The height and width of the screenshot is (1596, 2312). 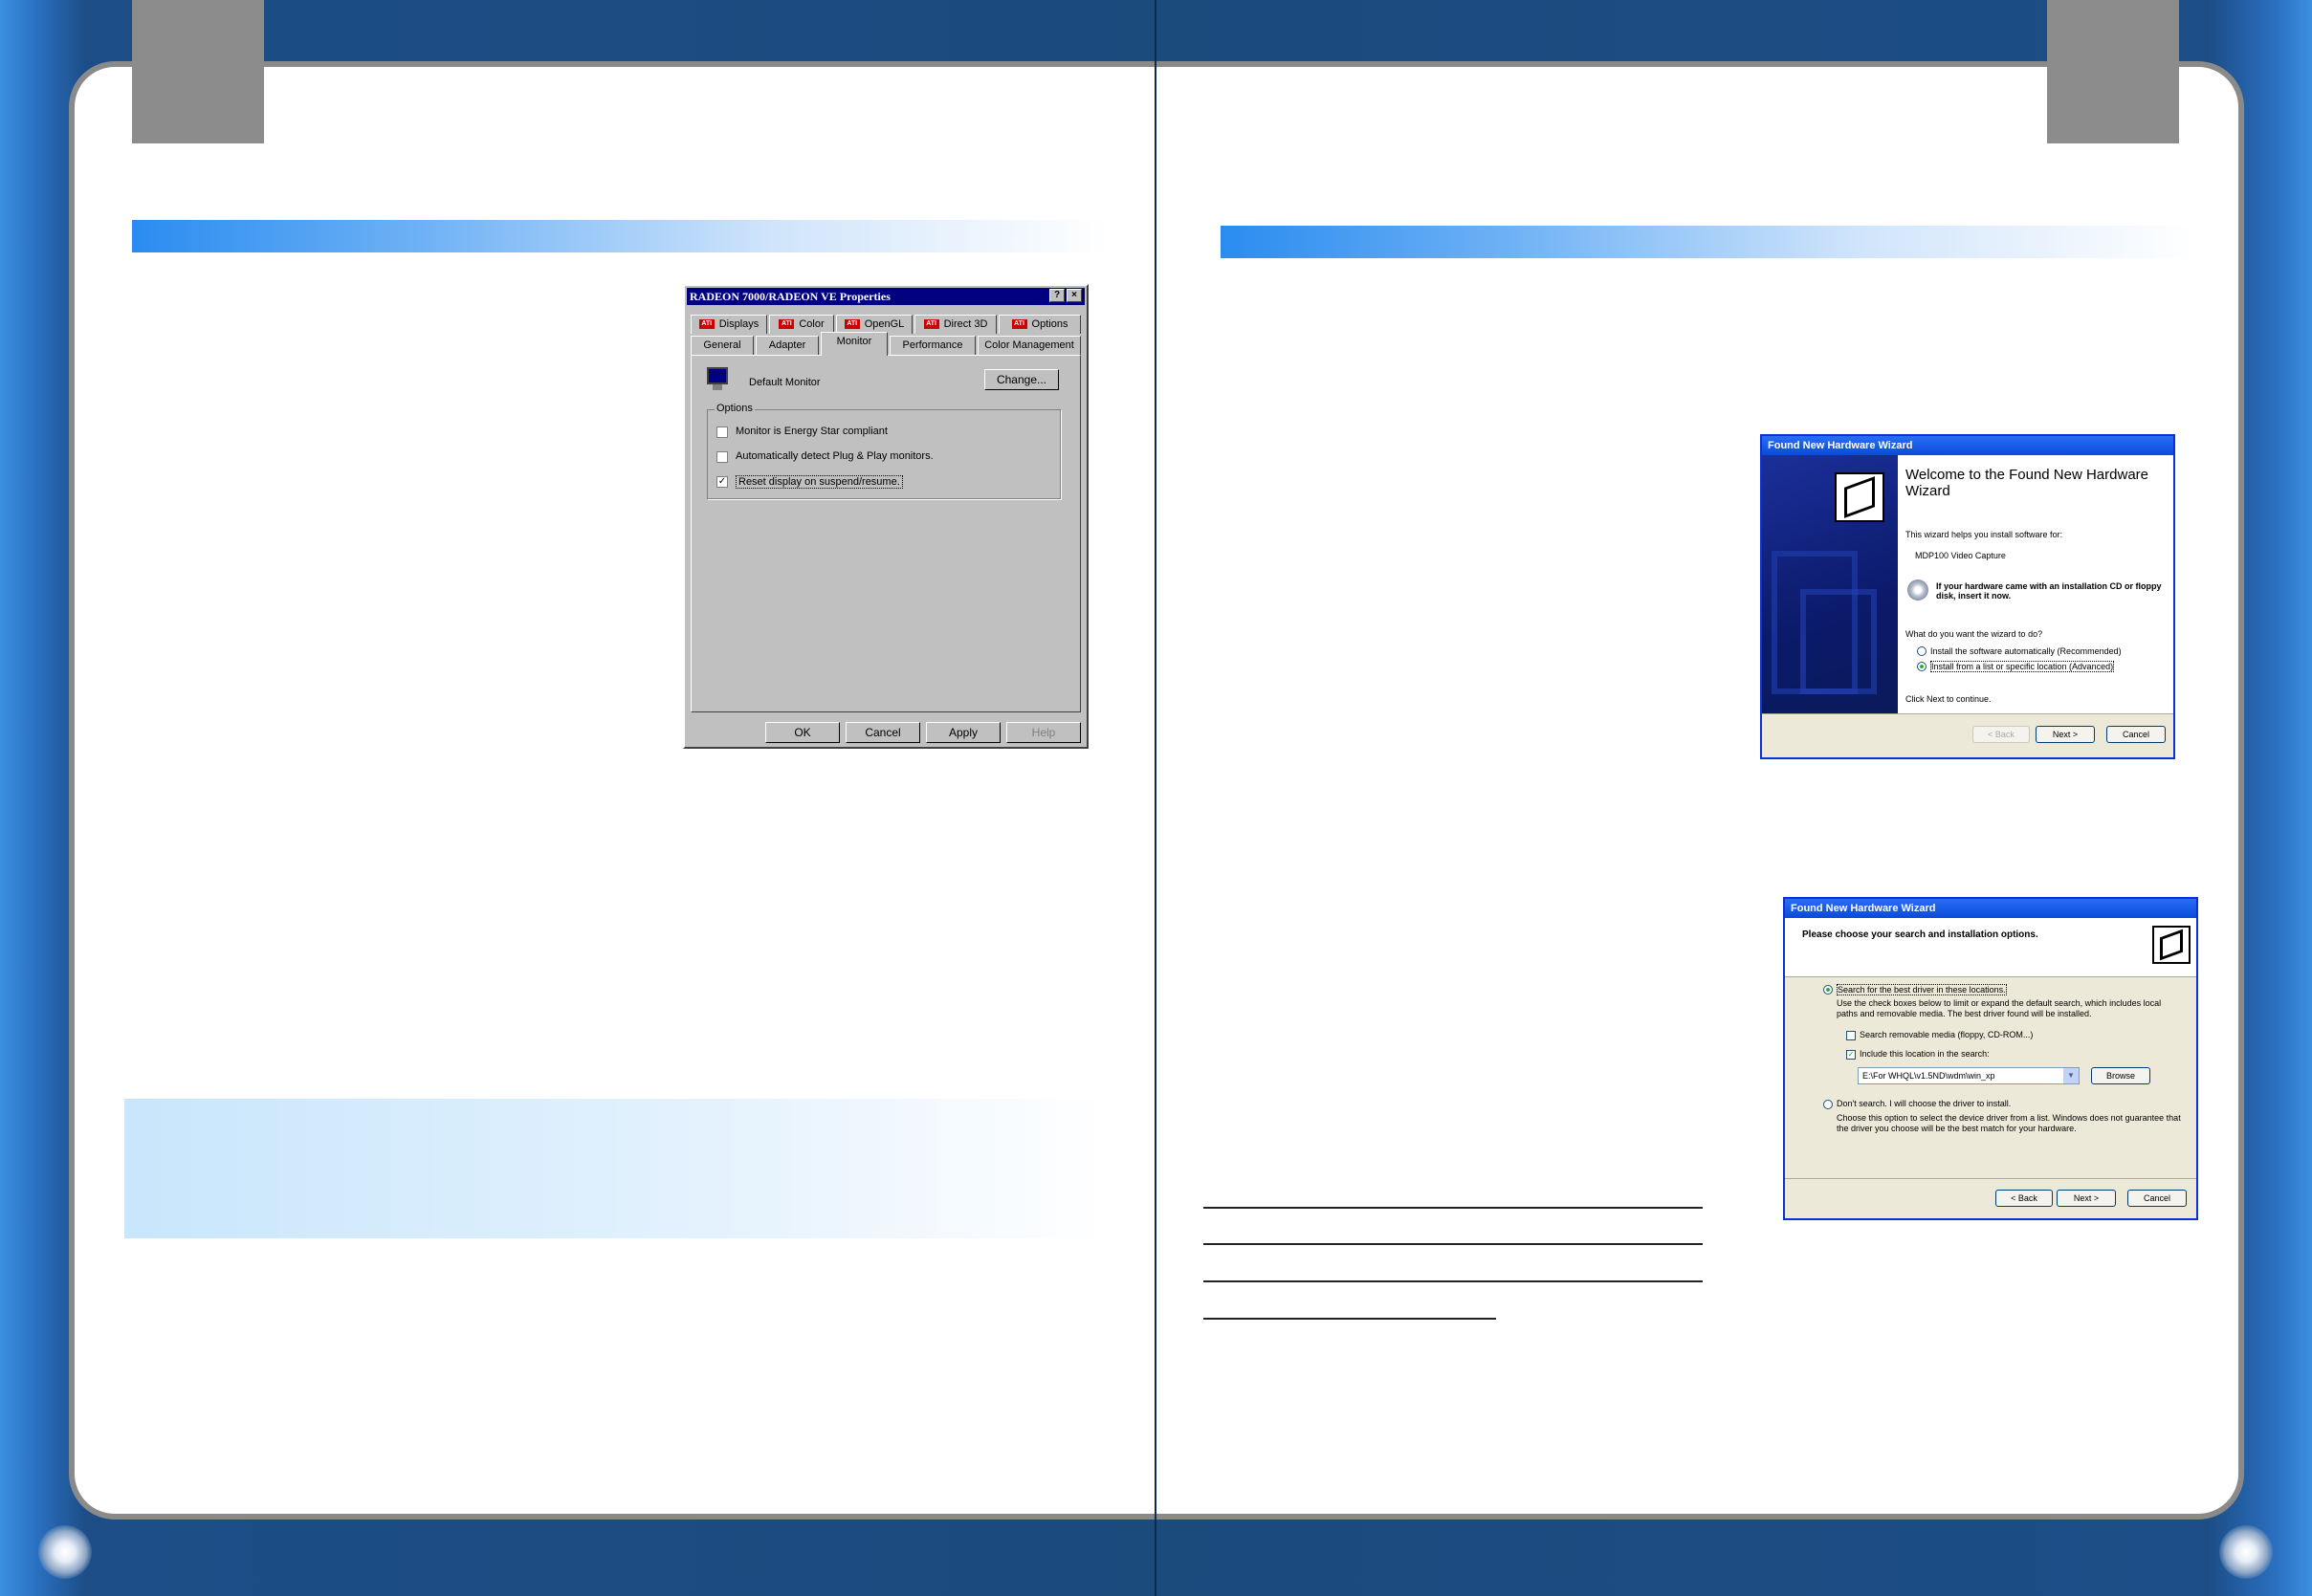 I want to click on wizard2-title: Found New Hardware Wizard, so click(x=1990, y=909).